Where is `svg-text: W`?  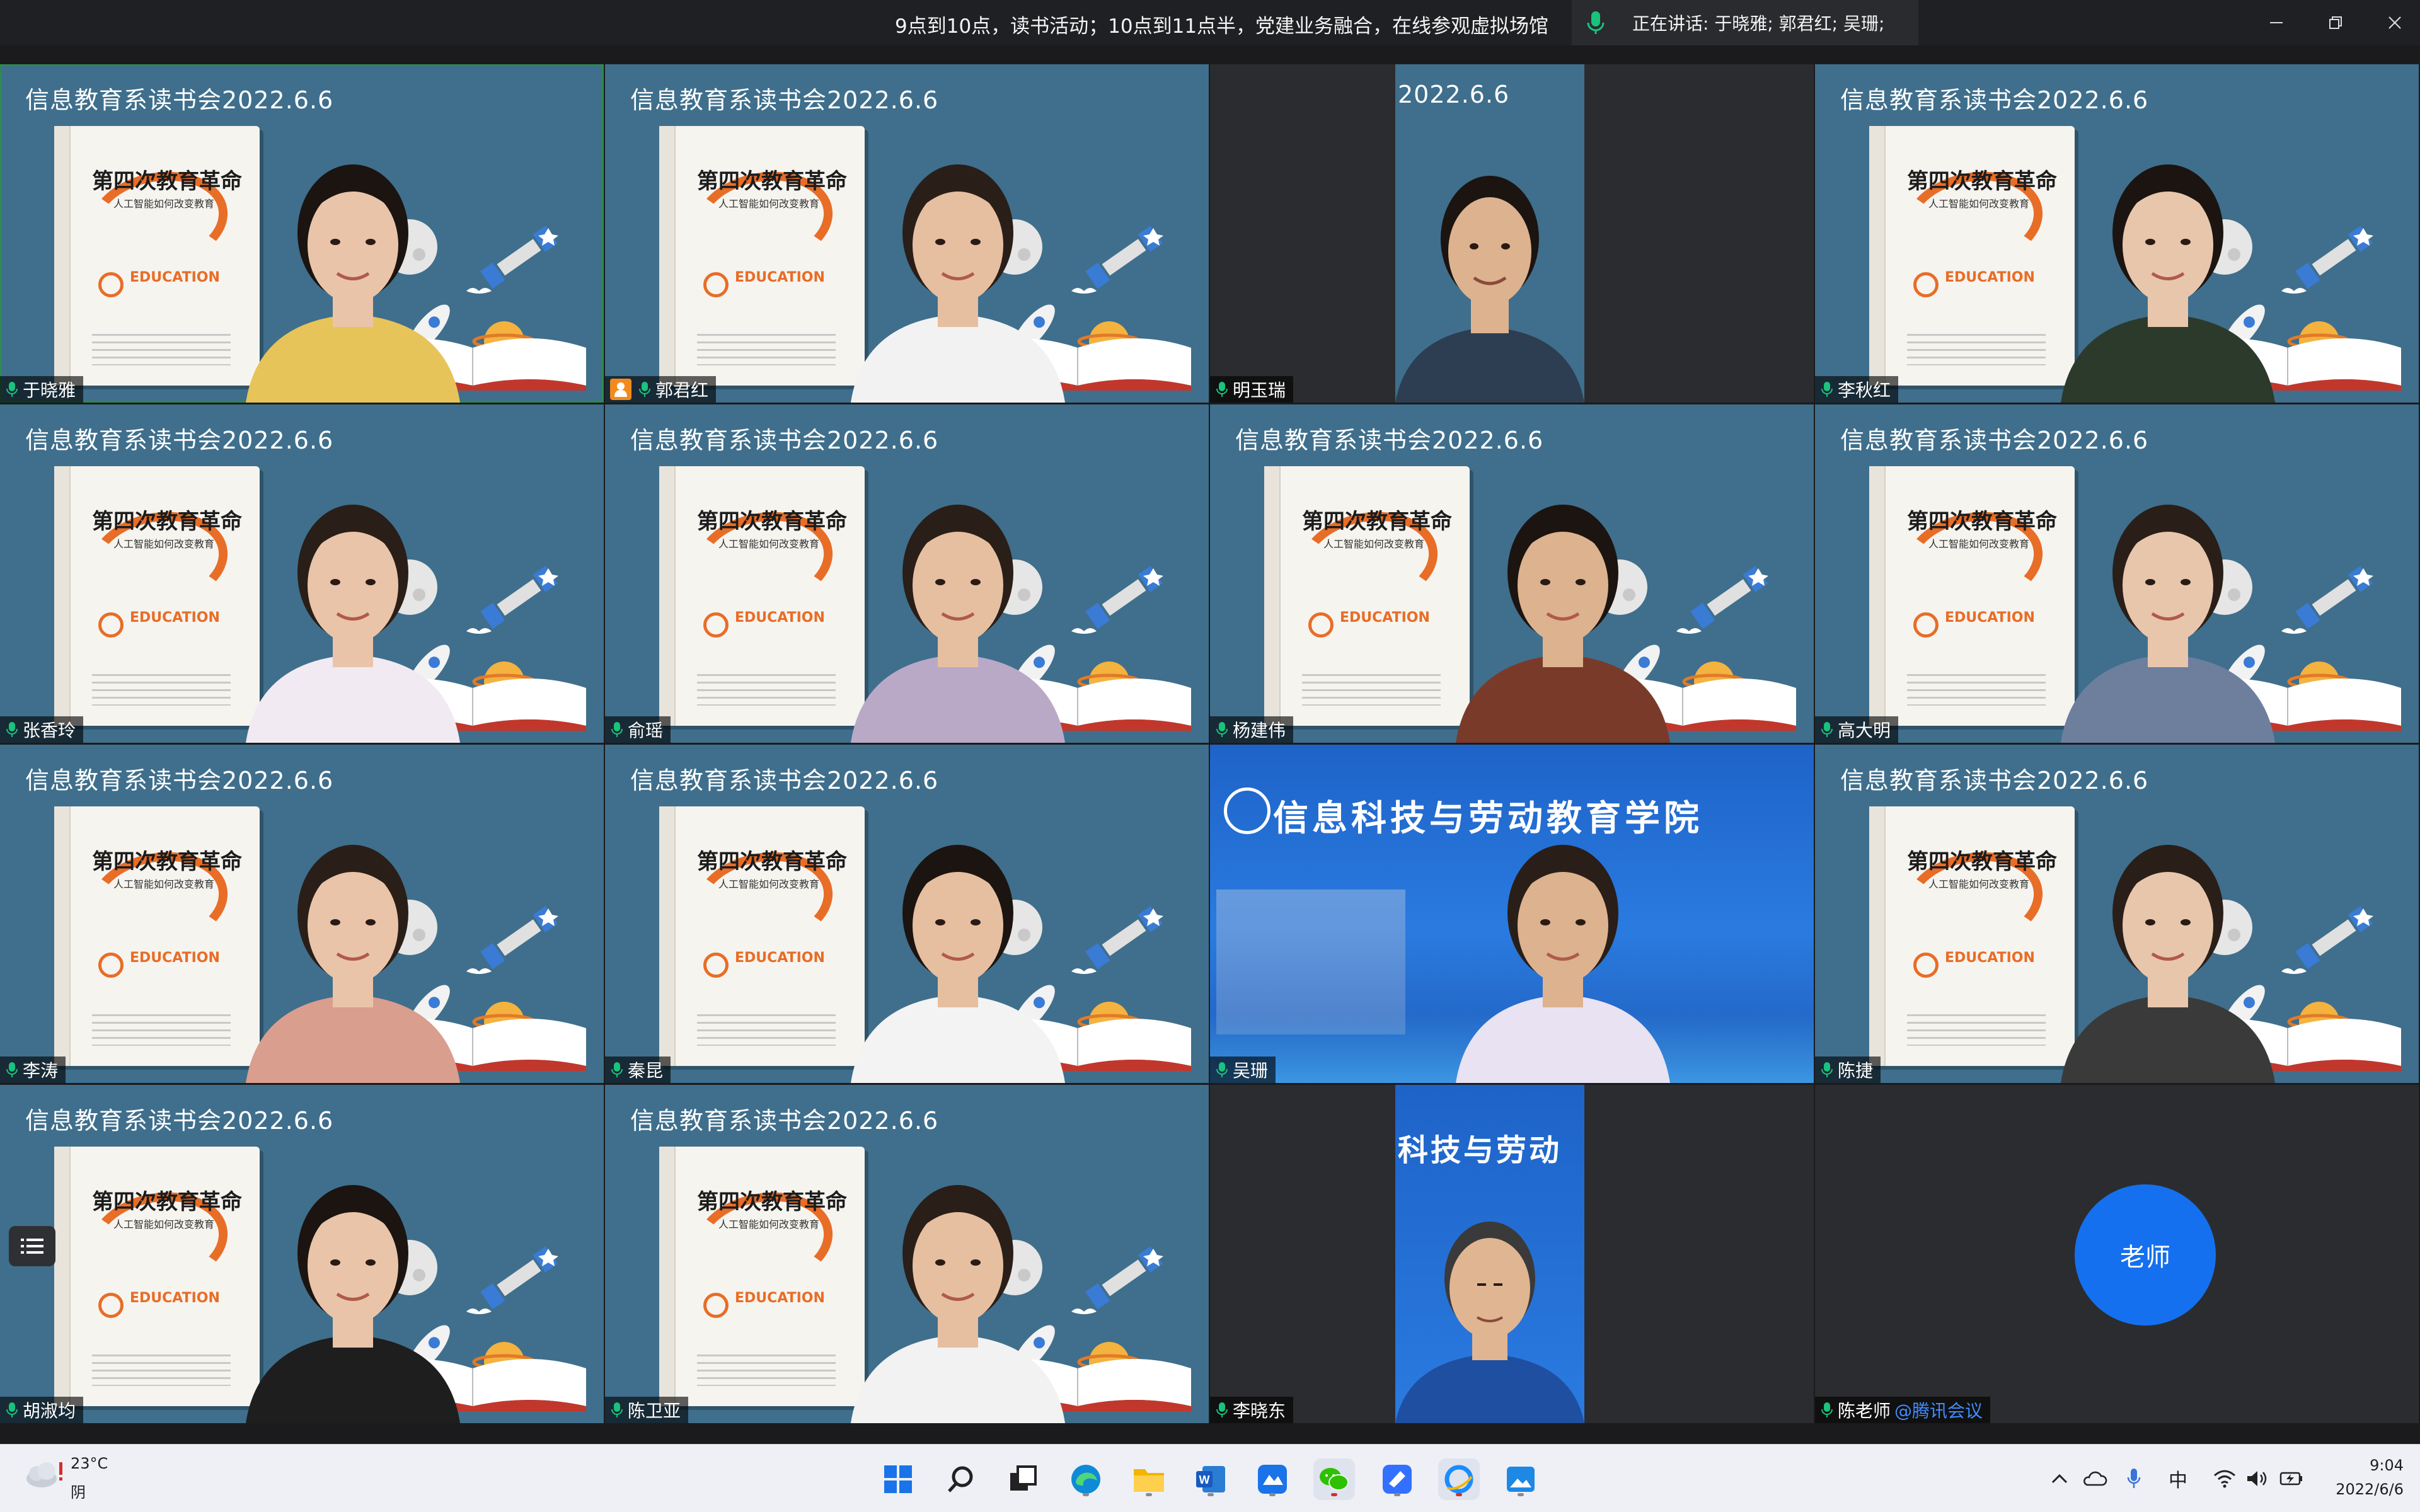 svg-text: W is located at coordinates (1204, 1480).